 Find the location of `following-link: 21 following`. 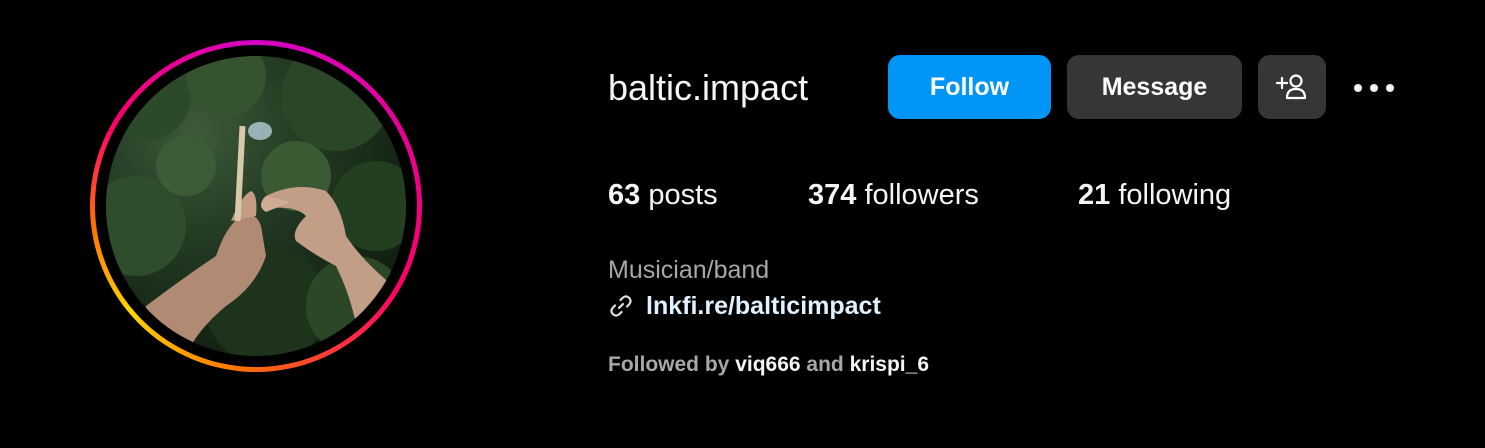

following-link: 21 following is located at coordinates (1154, 195).